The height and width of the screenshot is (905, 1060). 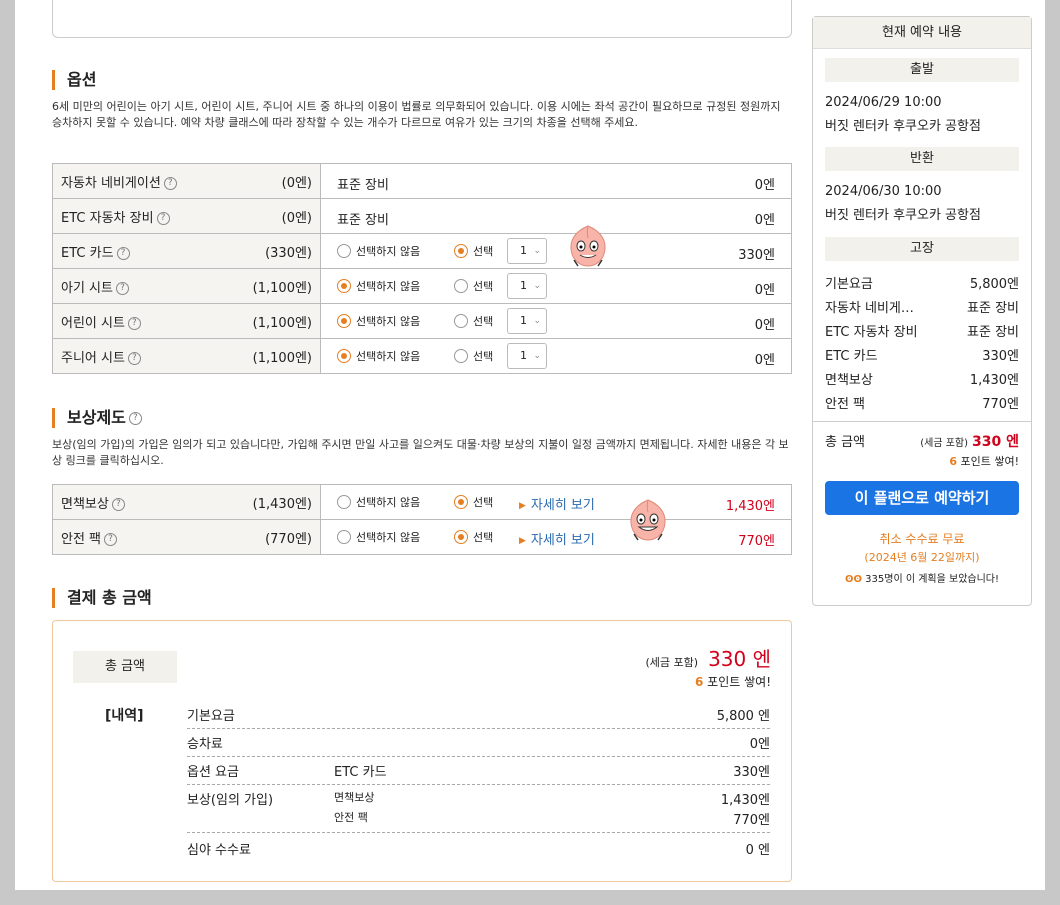 What do you see at coordinates (883, 102) in the screenshot?
I see `departure-time: 2024/06/29 10:00` at bounding box center [883, 102].